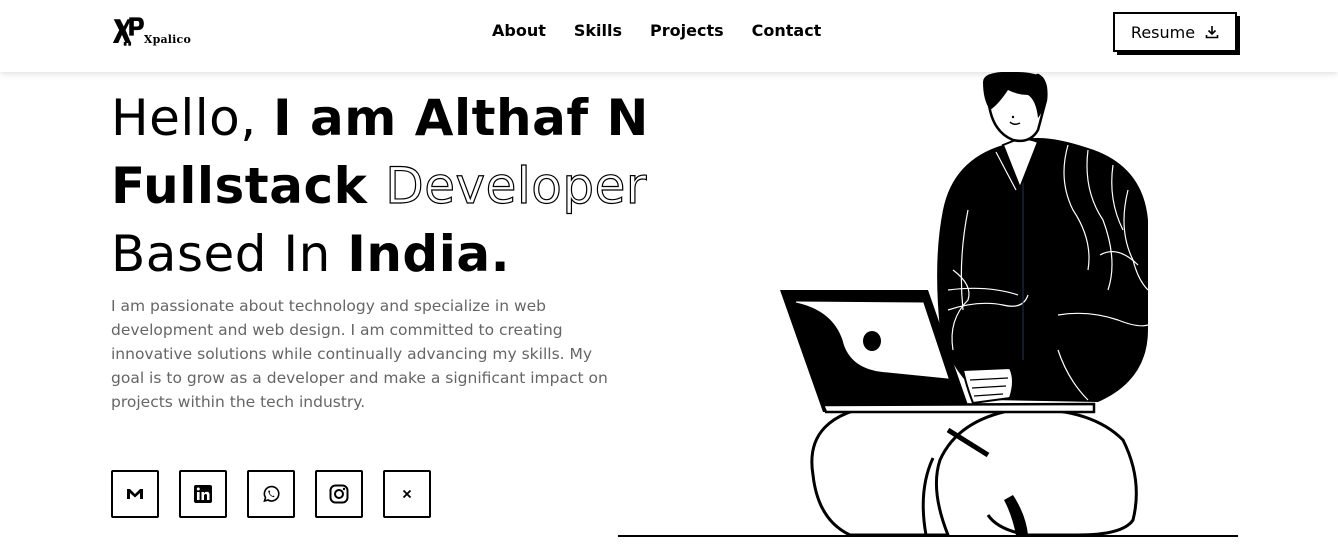  What do you see at coordinates (1163, 32) in the screenshot?
I see `resume-label: Resume` at bounding box center [1163, 32].